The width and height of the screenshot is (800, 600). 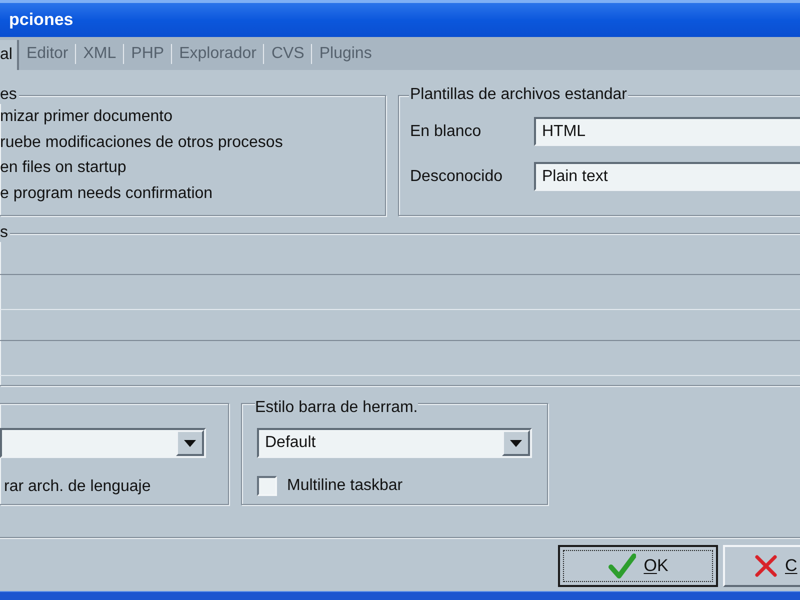 I want to click on window-title: pciones, so click(x=41, y=20).